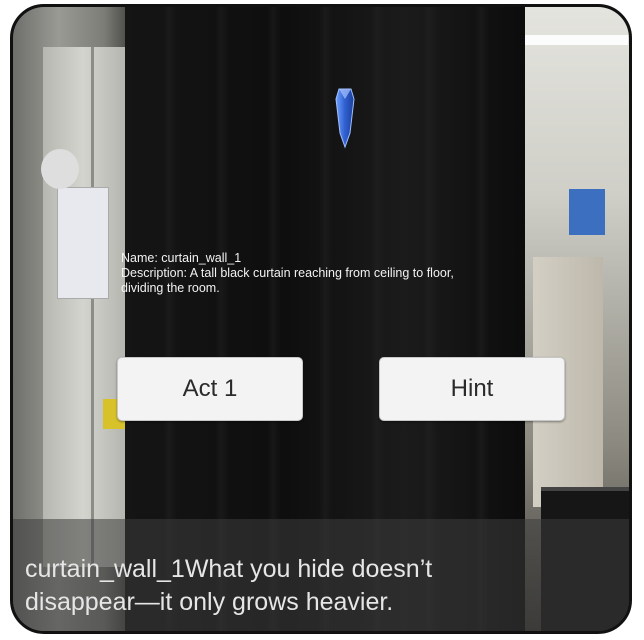 The image size is (644, 640). Describe the element at coordinates (472, 389) in the screenshot. I see `hint-button: Hint` at that location.